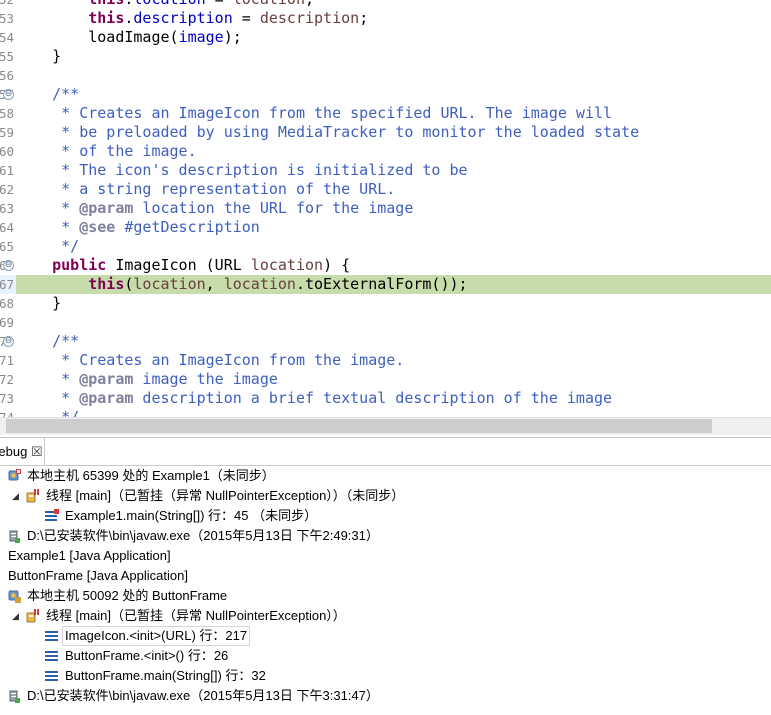  What do you see at coordinates (385, 616) in the screenshot?
I see `debug-tree-item: ◢ 线程 [main]（已暂挂（异常 NullPointerException））` at bounding box center [385, 616].